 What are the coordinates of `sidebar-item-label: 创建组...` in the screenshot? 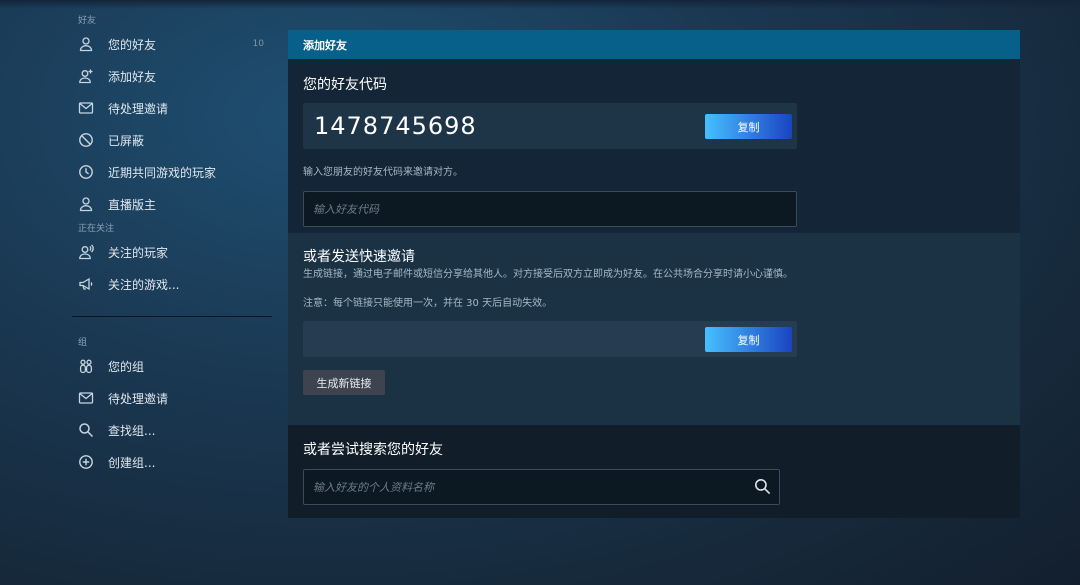 It's located at (132, 462).